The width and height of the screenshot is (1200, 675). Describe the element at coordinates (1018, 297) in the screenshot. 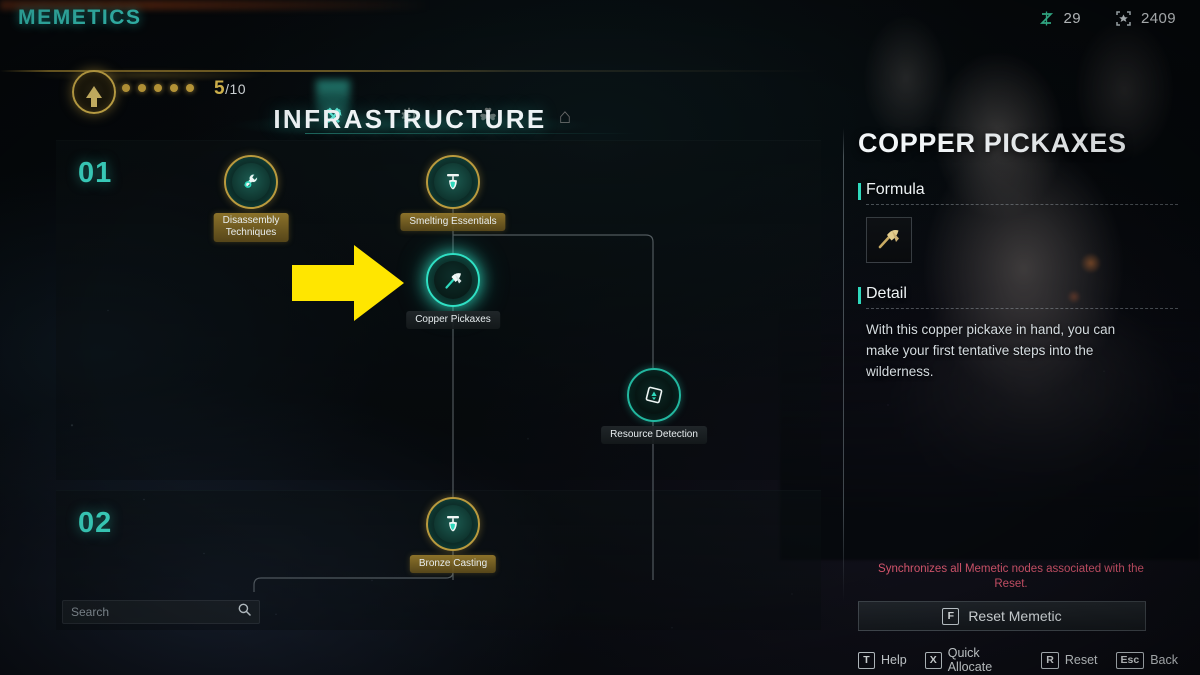

I see `detail-section-header: Detail` at that location.